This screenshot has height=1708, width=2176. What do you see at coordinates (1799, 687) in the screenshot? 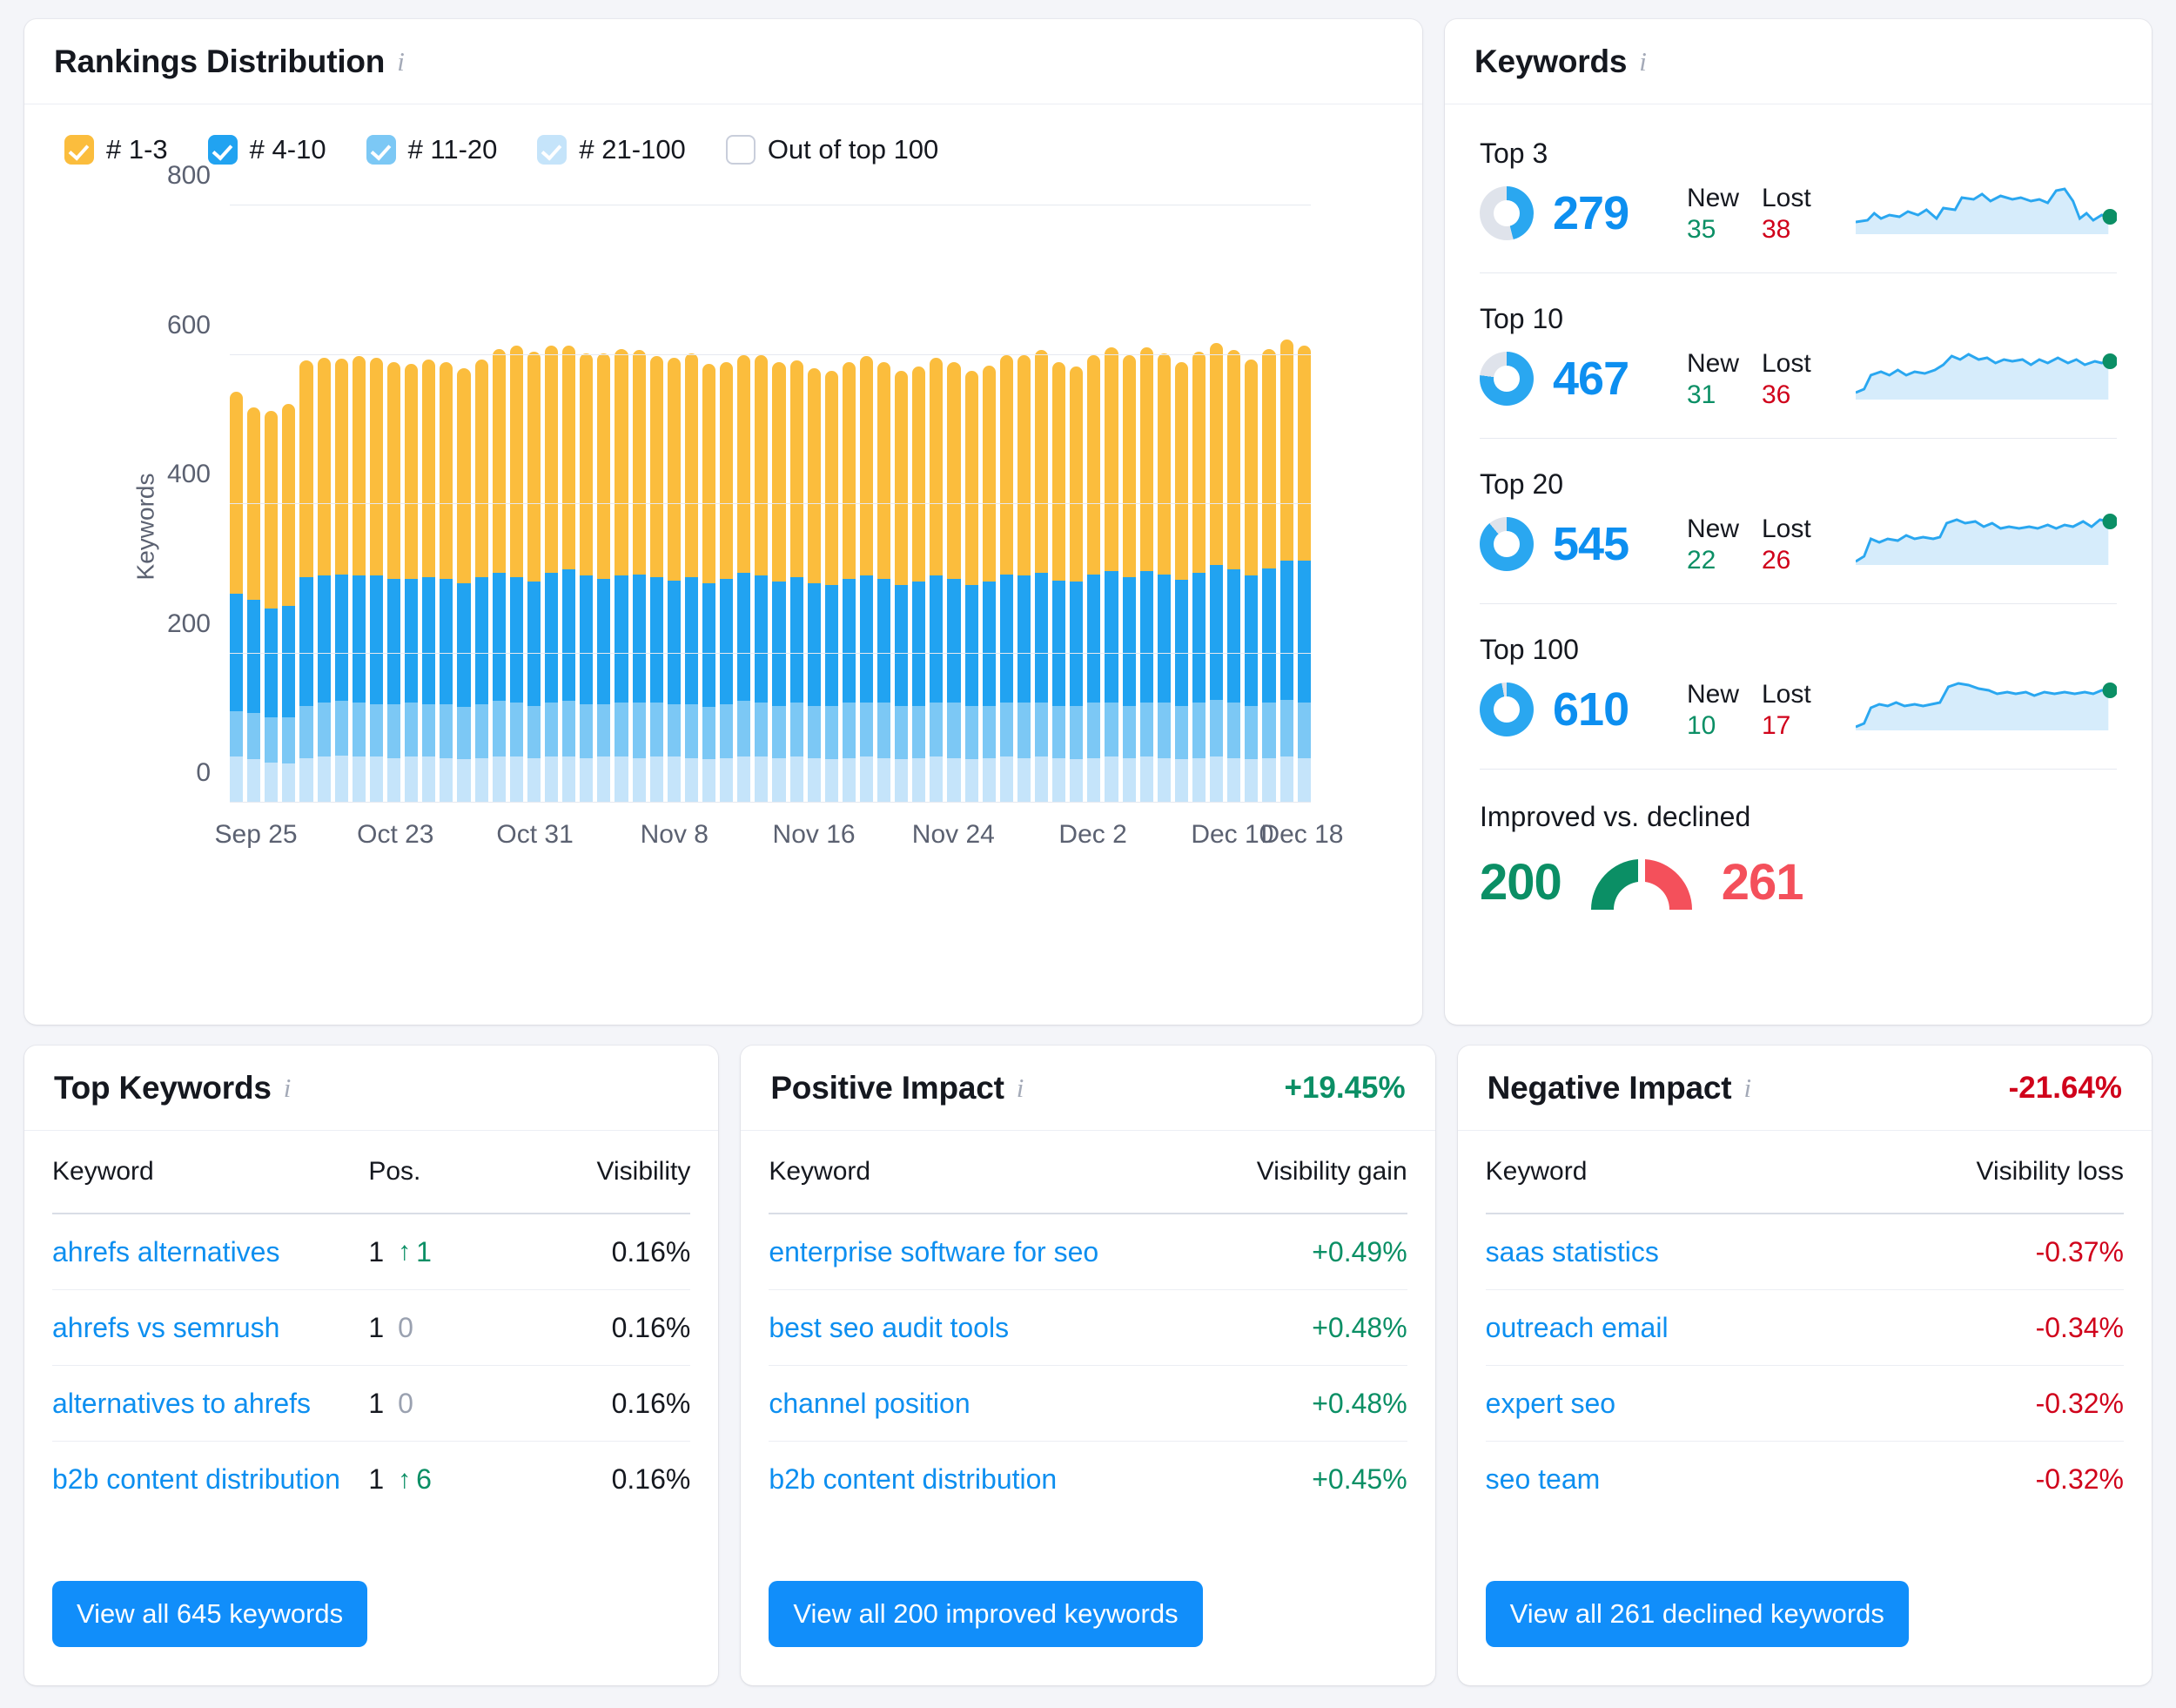
I see `keywords-row-top-100: Top 100 610 New 10 Lost 17` at bounding box center [1799, 687].